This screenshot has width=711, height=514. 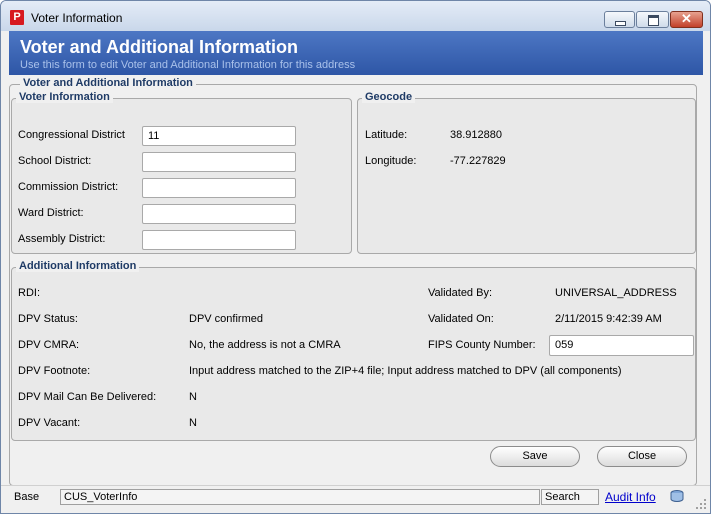 I want to click on dpv-vacant-label: DPV Vacant:, so click(x=49, y=423).